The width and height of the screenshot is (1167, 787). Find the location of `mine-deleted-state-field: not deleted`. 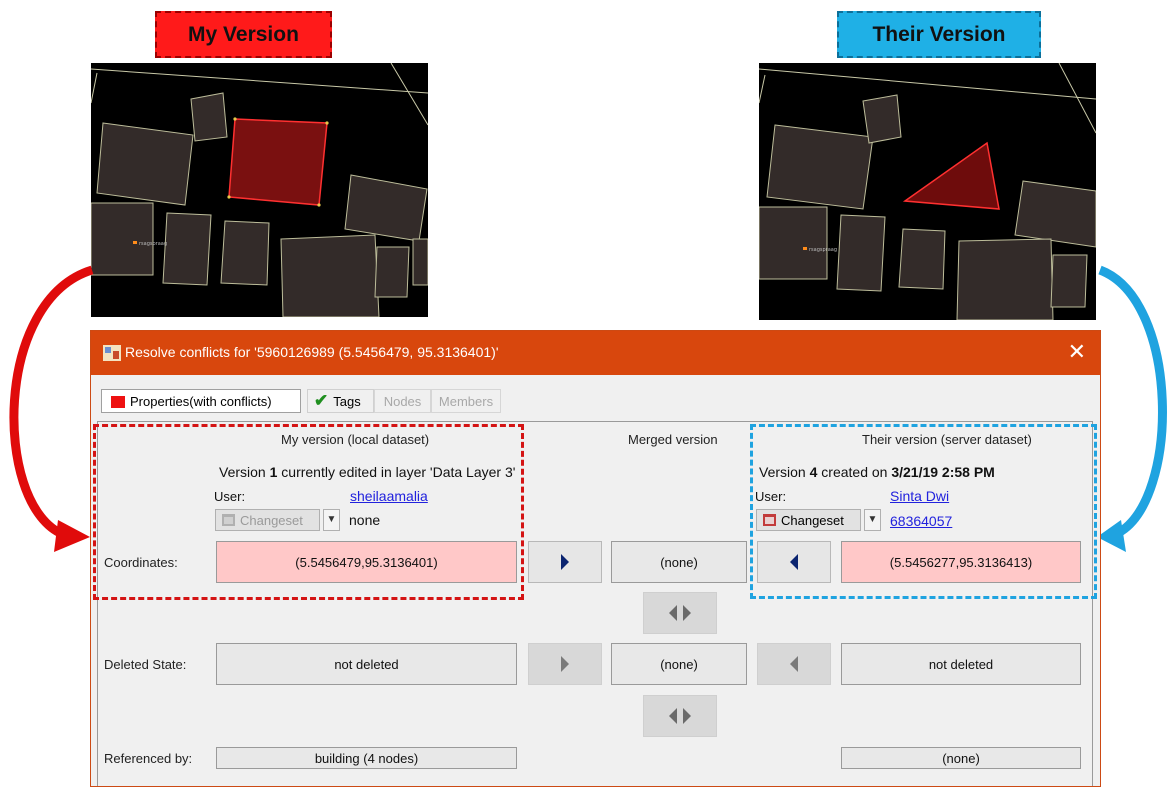

mine-deleted-state-field: not deleted is located at coordinates (366, 664).